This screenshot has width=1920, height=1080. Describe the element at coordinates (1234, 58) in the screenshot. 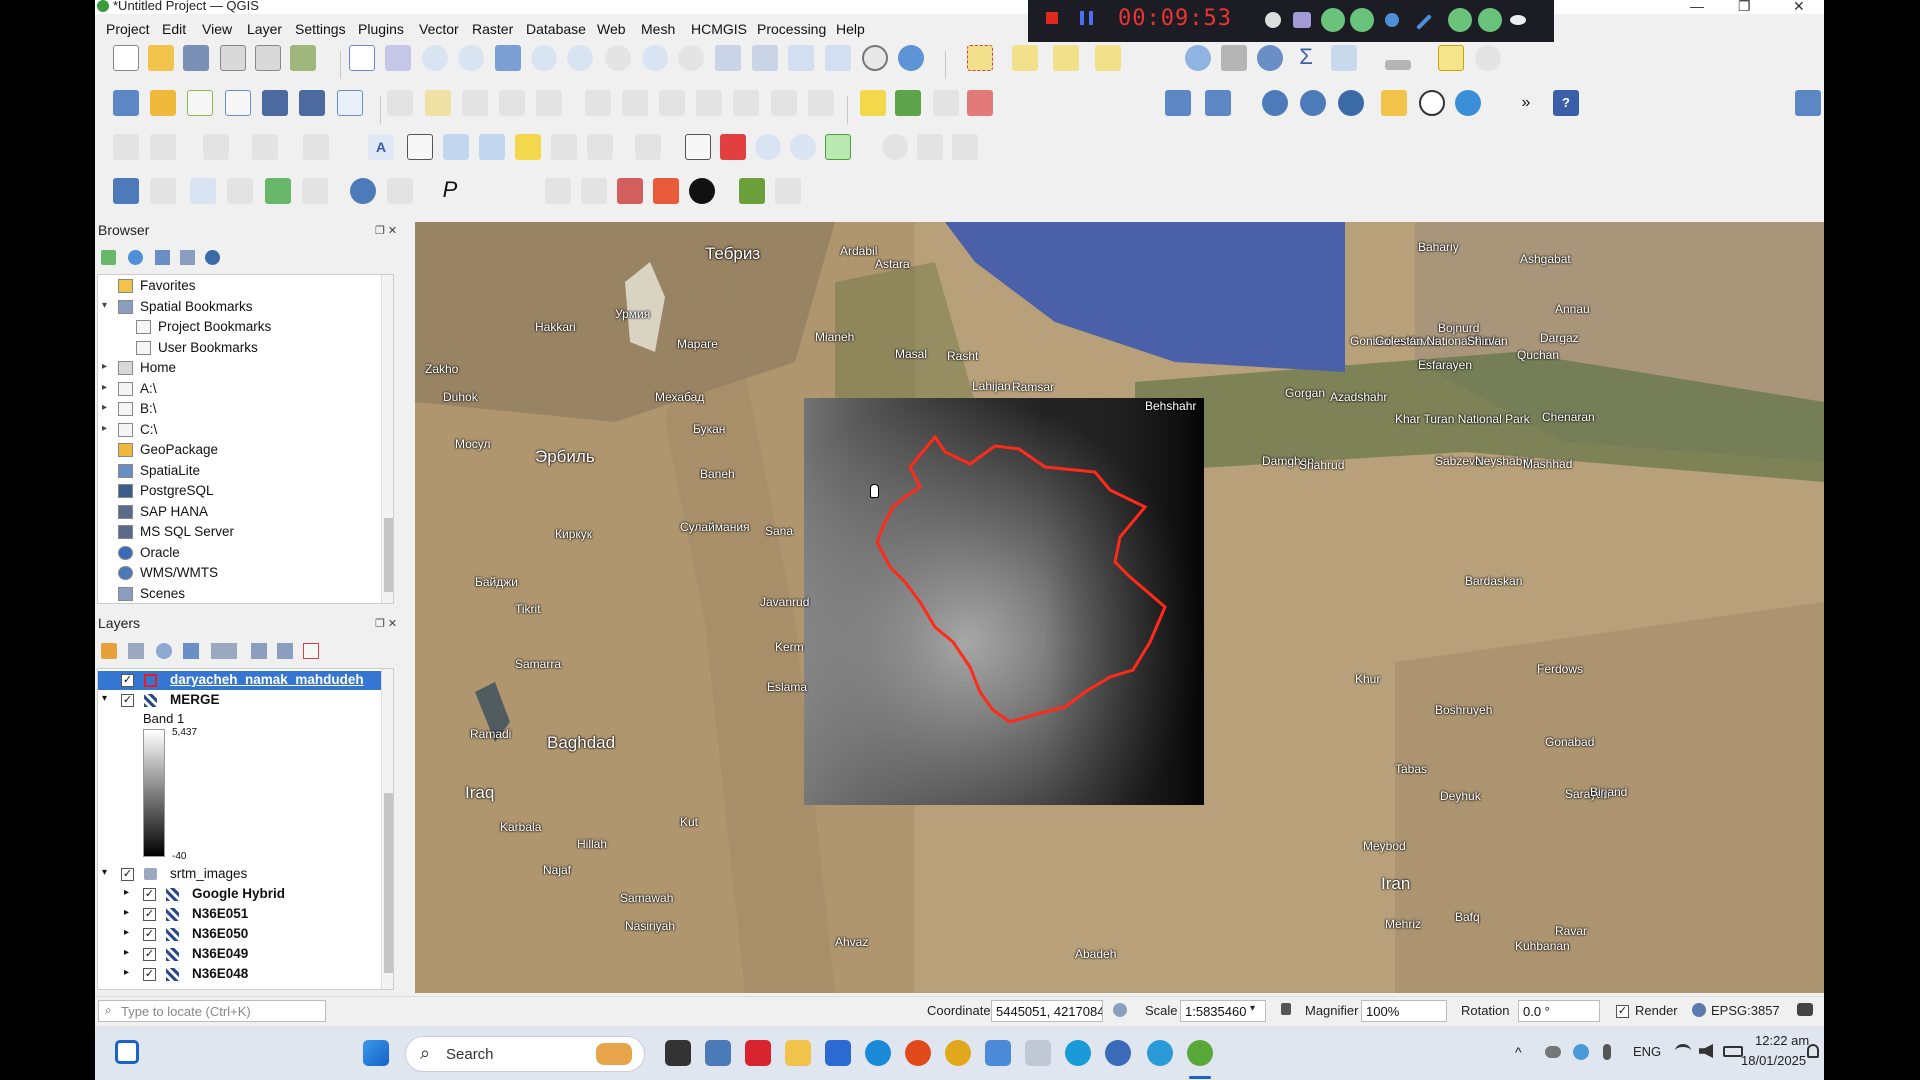

I see `field-calculator-icon` at that location.